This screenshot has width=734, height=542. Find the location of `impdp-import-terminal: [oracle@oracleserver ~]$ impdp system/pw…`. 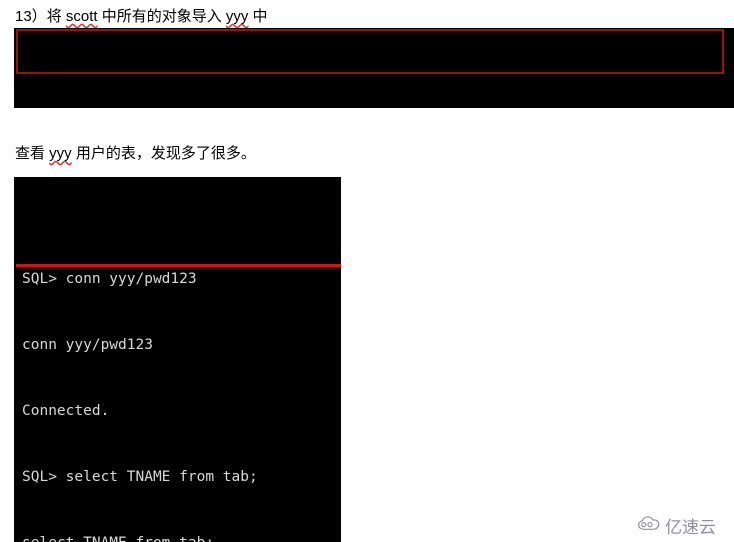

impdp-import-terminal: [oracle@oracleserver ~]$ impdp system/pw… is located at coordinates (374, 68).